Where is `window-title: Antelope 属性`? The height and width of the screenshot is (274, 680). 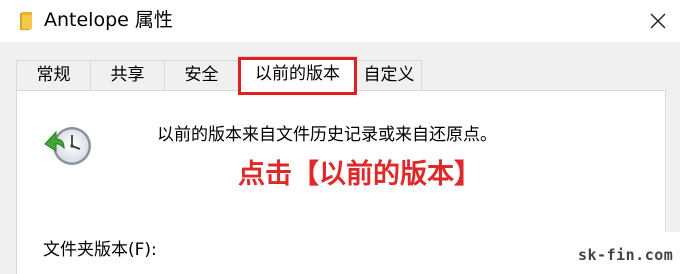
window-title: Antelope 属性 is located at coordinates (108, 20).